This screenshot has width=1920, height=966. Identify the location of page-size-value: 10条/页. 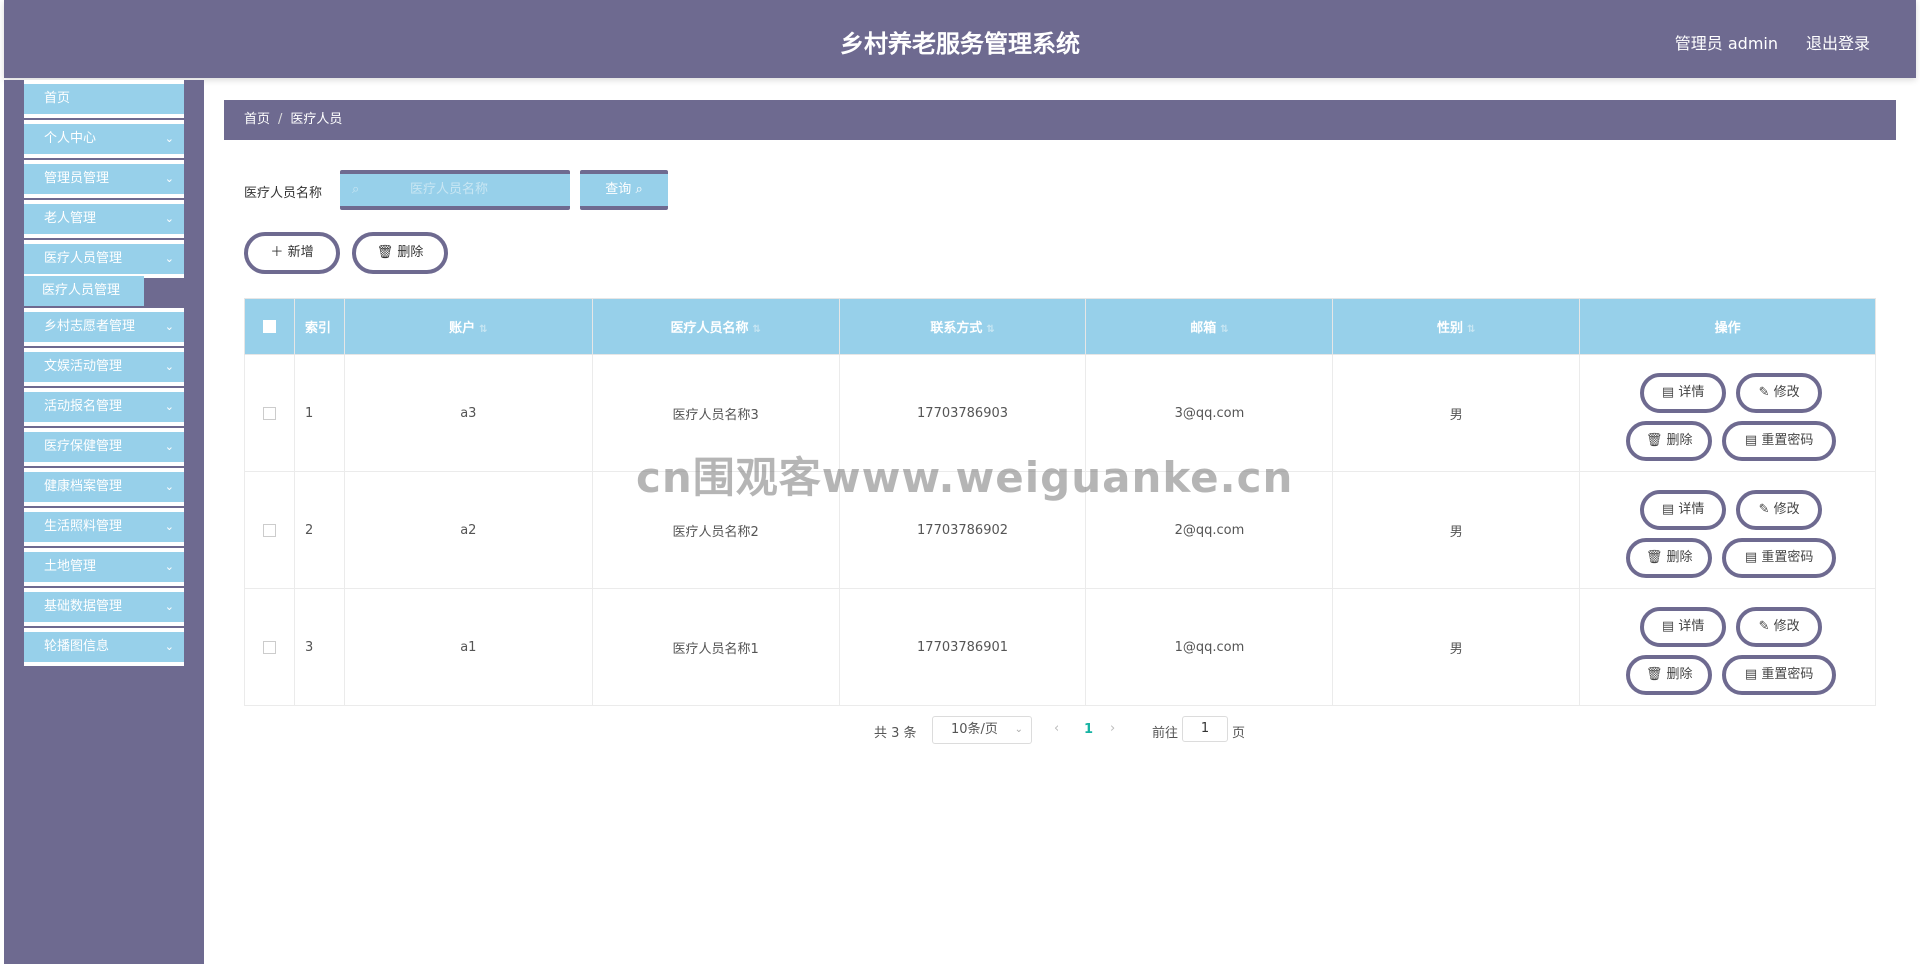
(974, 729).